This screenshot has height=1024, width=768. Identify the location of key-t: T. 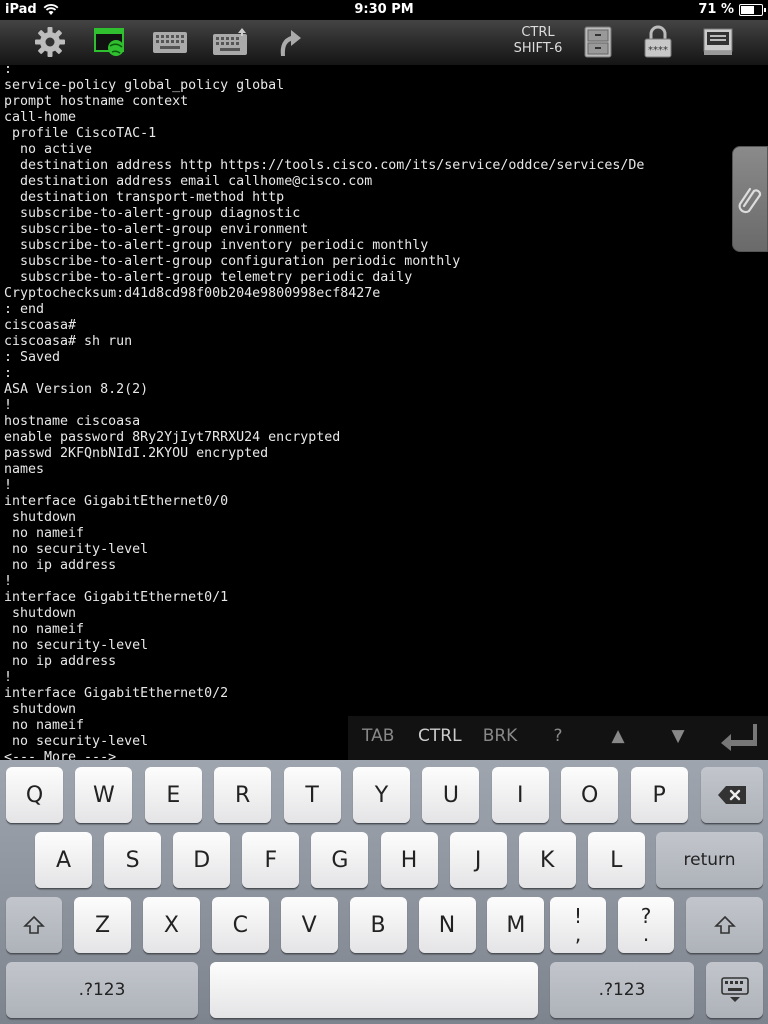
(312, 795).